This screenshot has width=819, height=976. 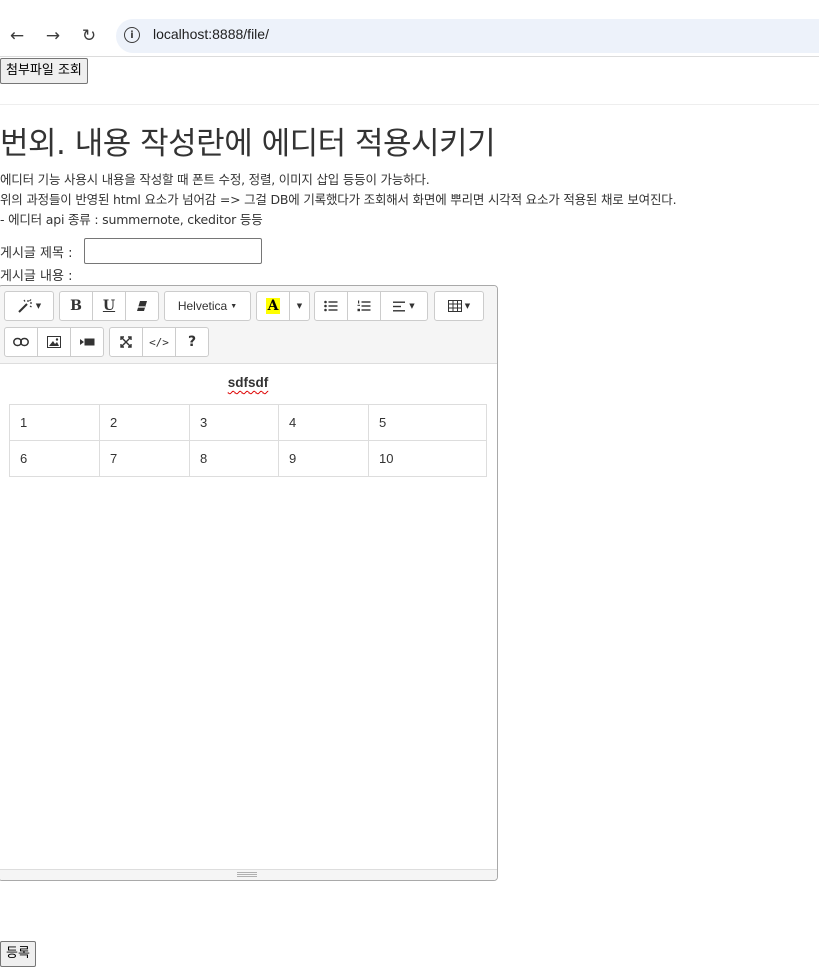 What do you see at coordinates (53, 36) in the screenshot?
I see `forward-arrow-icon: →` at bounding box center [53, 36].